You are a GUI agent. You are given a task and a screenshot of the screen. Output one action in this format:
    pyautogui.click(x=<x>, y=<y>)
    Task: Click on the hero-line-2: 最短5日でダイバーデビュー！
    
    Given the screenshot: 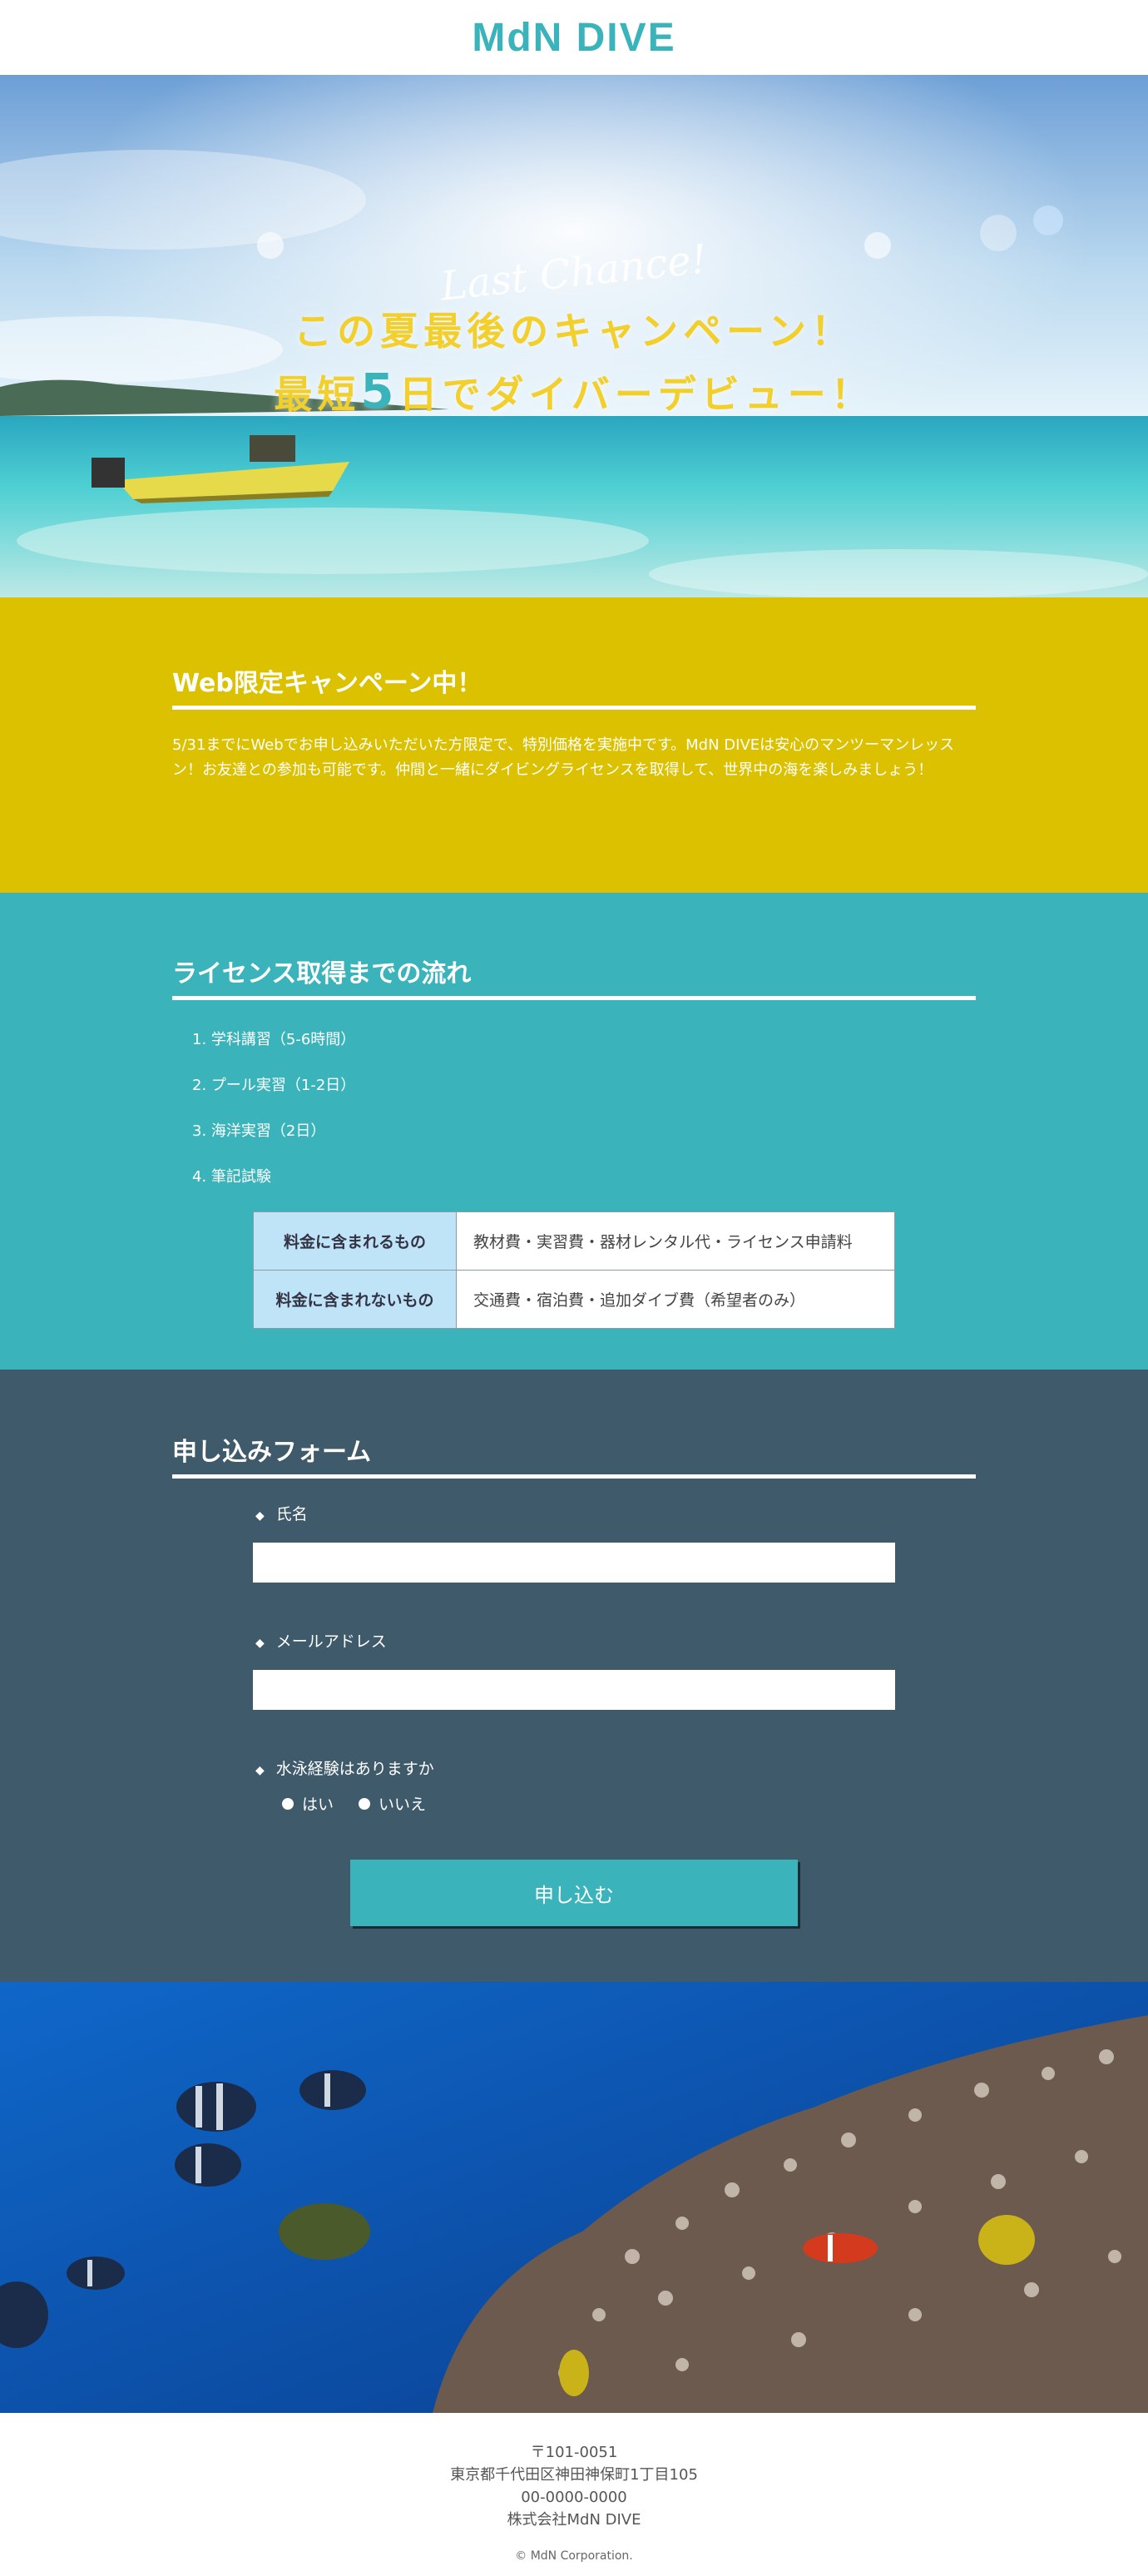 What is the action you would take?
    pyautogui.click(x=574, y=391)
    